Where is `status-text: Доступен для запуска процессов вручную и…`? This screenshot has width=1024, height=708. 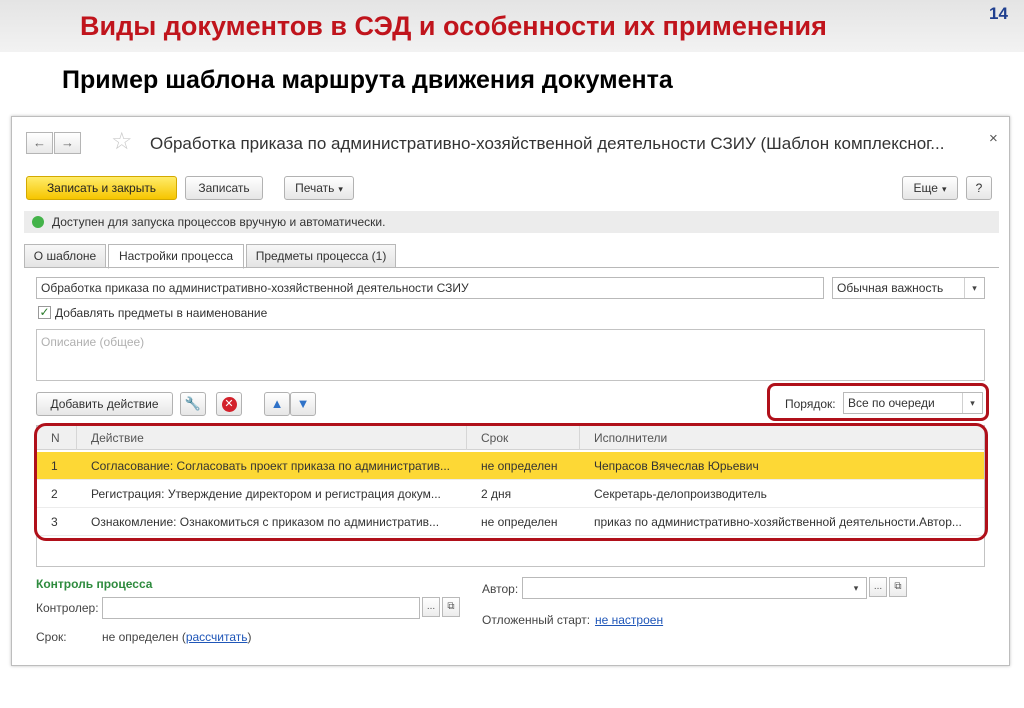 status-text: Доступен для запуска процессов вручную и… is located at coordinates (219, 222).